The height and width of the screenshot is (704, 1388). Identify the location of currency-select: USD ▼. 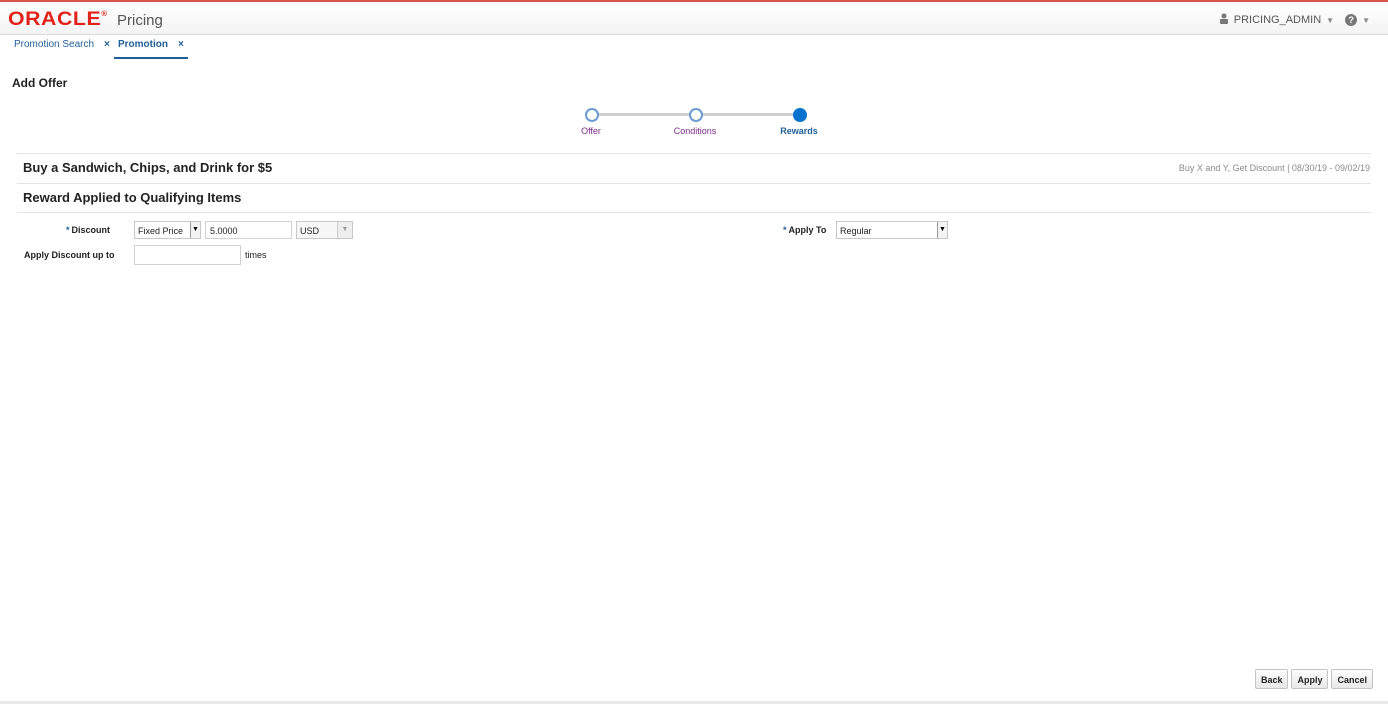
(324, 230).